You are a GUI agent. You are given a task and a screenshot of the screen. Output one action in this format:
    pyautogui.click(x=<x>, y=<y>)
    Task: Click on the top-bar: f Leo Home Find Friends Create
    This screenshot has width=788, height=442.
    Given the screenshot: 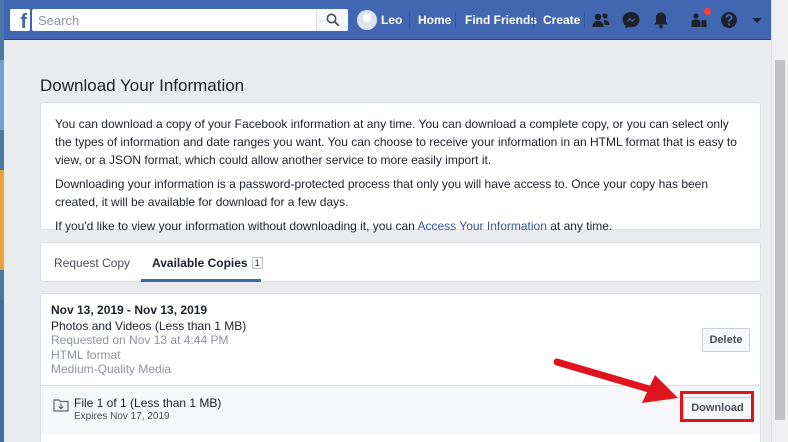 What is the action you would take?
    pyautogui.click(x=387, y=20)
    